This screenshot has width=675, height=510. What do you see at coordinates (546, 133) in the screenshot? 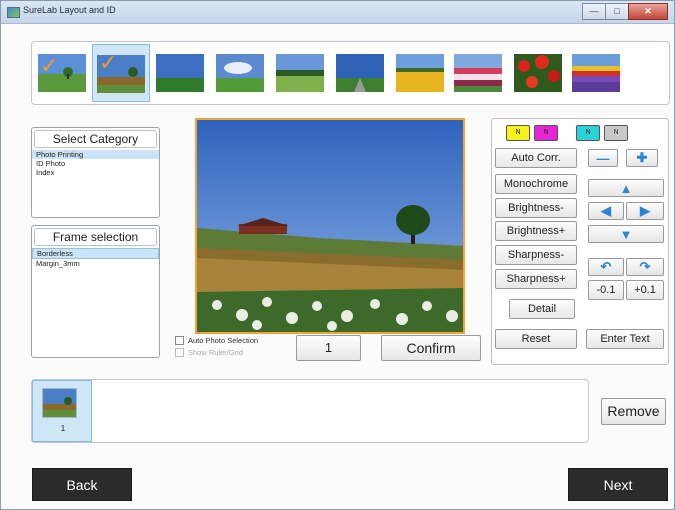
I see `magenta-channel-chip: N` at bounding box center [546, 133].